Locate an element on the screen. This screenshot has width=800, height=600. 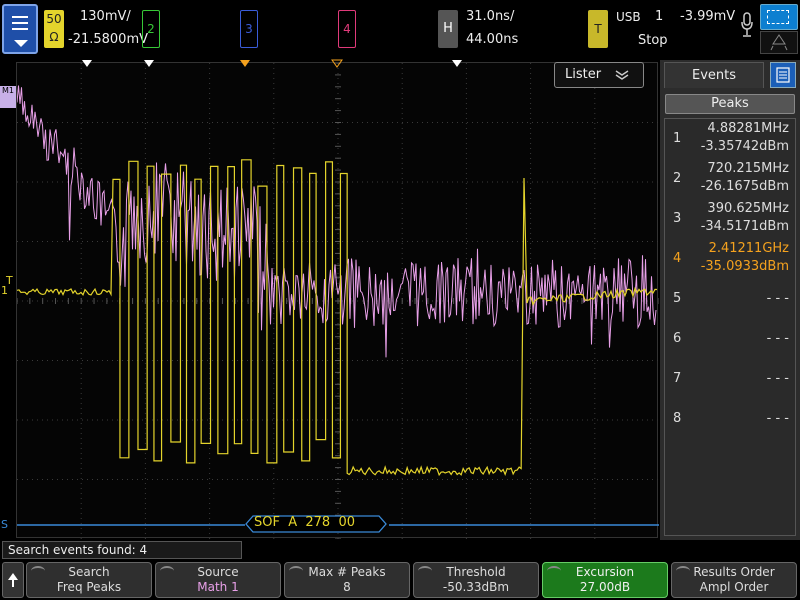
trigger-button: T is located at coordinates (598, 29).